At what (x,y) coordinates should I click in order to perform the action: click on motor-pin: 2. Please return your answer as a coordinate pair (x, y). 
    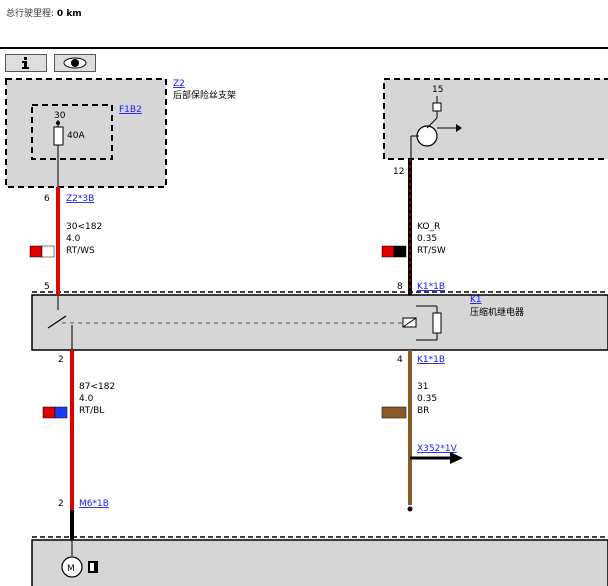
    Looking at the image, I should click on (61, 504).